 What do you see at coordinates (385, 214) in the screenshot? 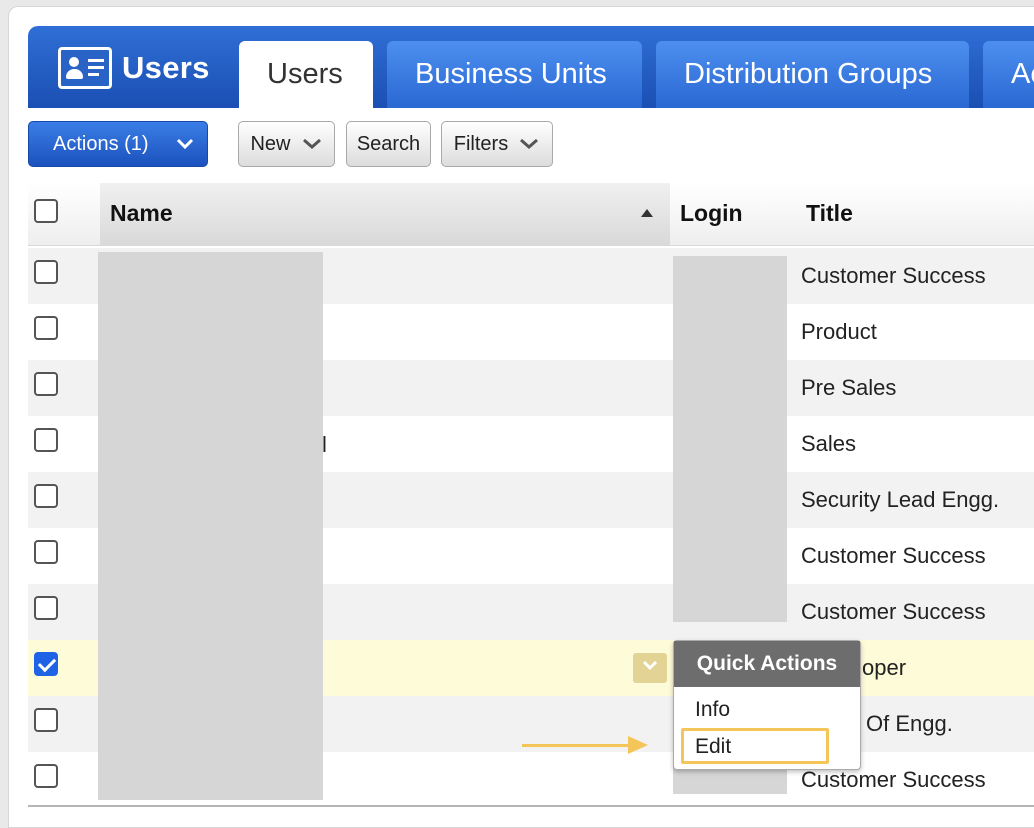
I see `name-column-header-bg` at bounding box center [385, 214].